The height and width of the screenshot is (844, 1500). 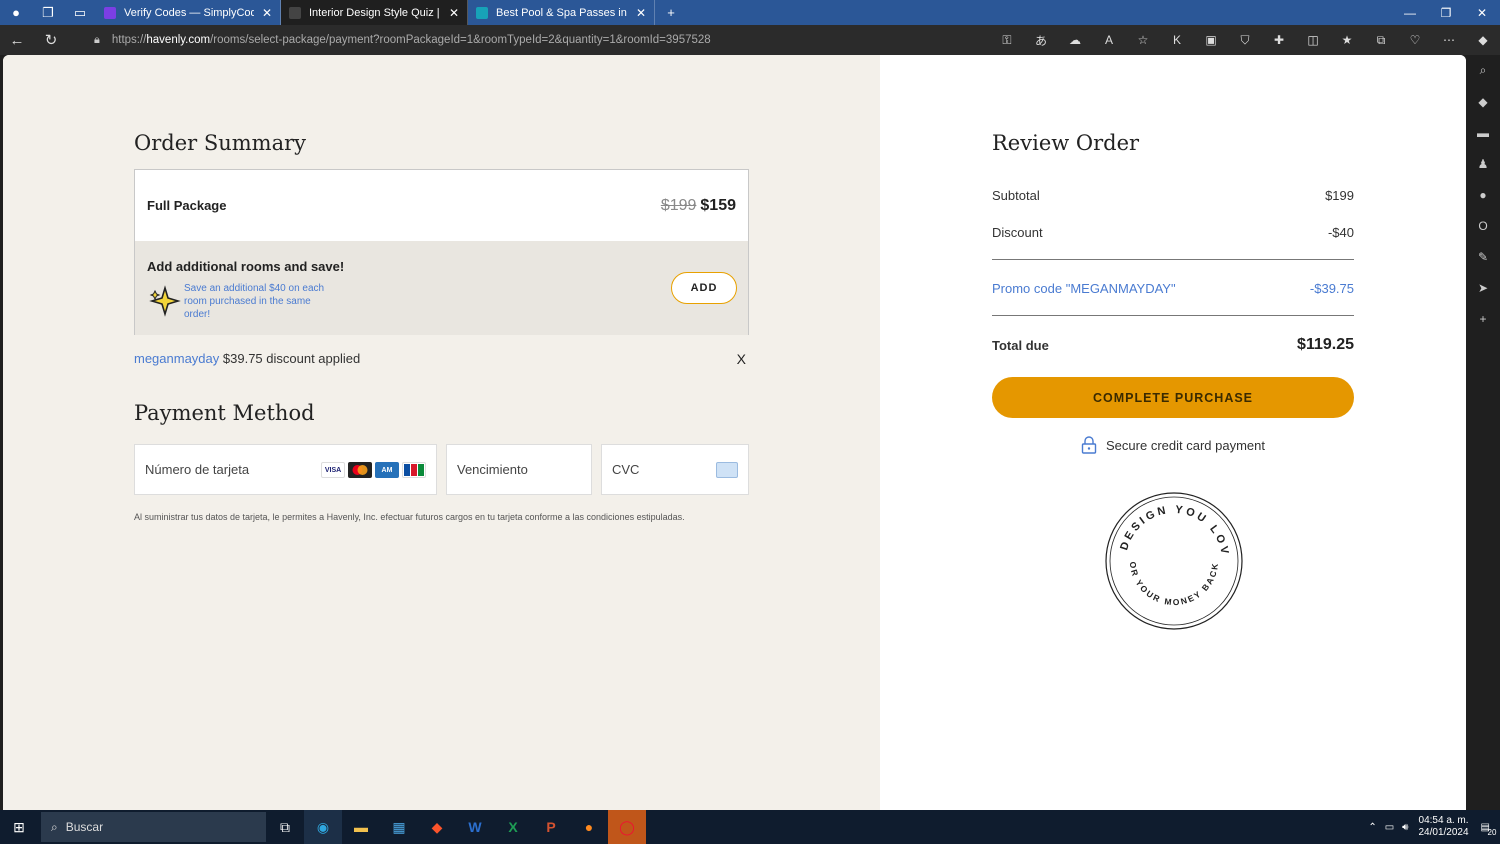 I want to click on card-number-field: Número de tarjeta VISA AM, so click(x=285, y=469).